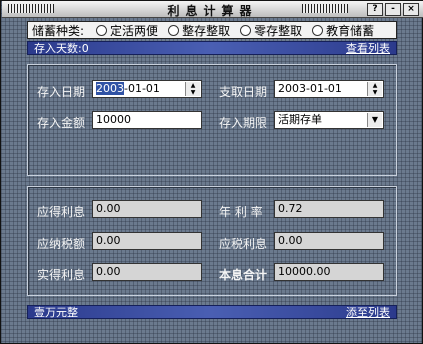  I want to click on deposit-days: 存入天数:0, so click(61, 48).